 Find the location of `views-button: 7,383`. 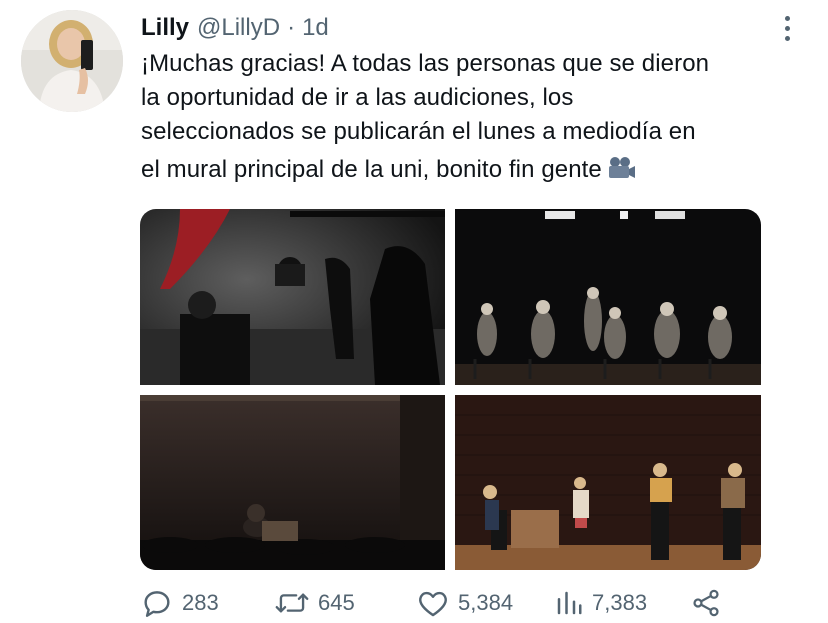

views-button: 7,383 is located at coordinates (600, 603).